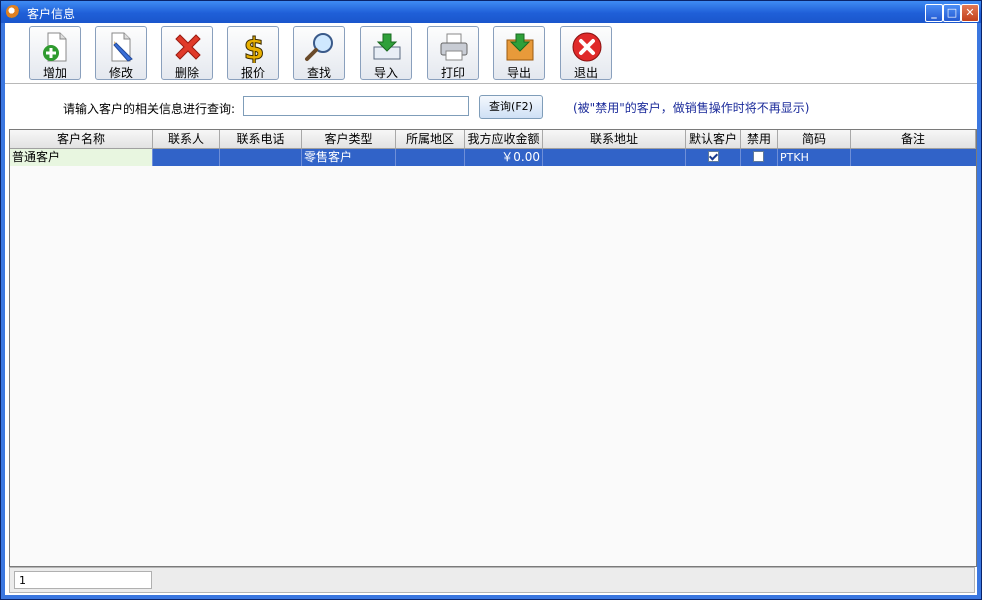 This screenshot has width=982, height=600. I want to click on col-contact: 联系人, so click(186, 139).